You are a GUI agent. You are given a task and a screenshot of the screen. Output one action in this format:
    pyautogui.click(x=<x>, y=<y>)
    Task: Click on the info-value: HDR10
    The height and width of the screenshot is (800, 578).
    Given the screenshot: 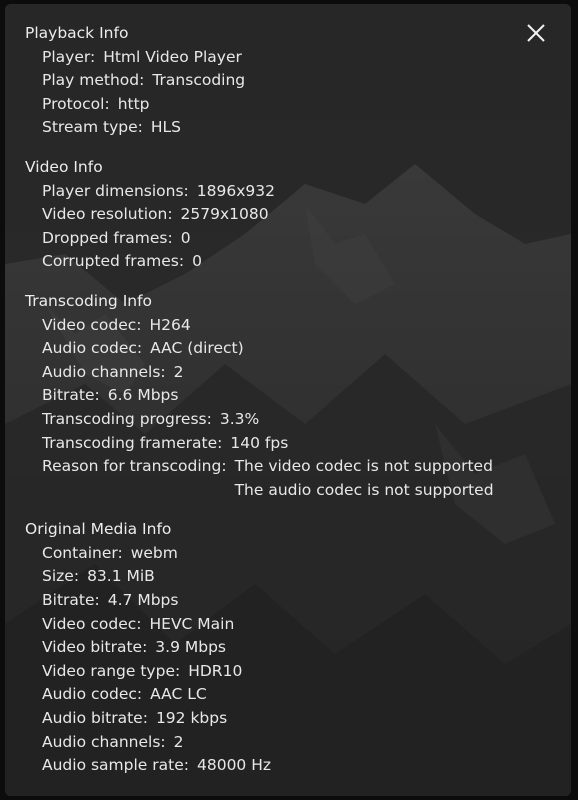 What is the action you would take?
    pyautogui.click(x=215, y=670)
    